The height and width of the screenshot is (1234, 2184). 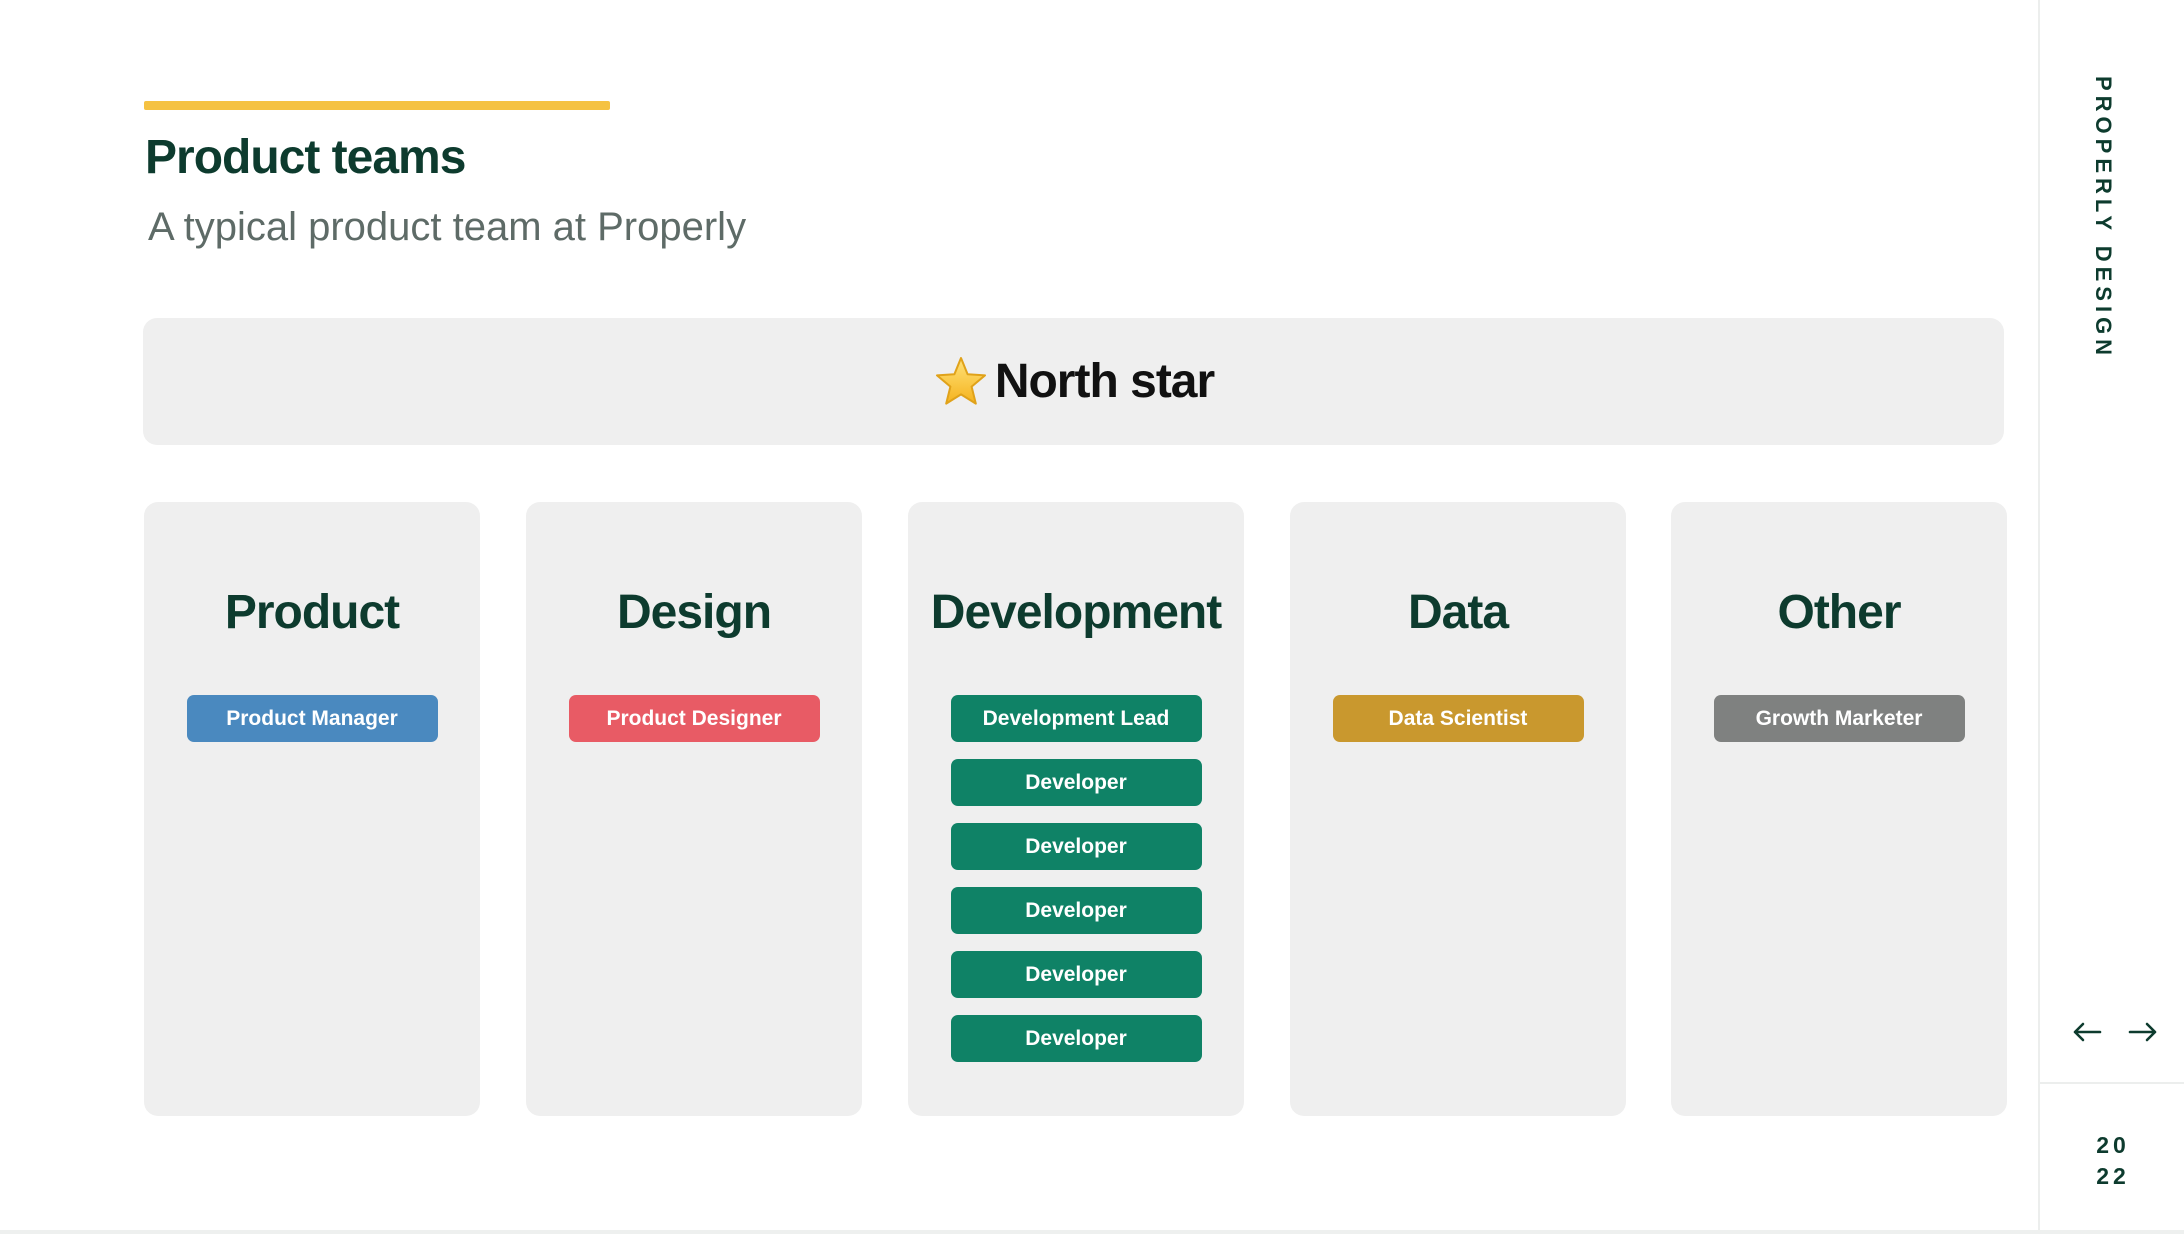 I want to click on title-accent-bar, so click(x=377, y=105).